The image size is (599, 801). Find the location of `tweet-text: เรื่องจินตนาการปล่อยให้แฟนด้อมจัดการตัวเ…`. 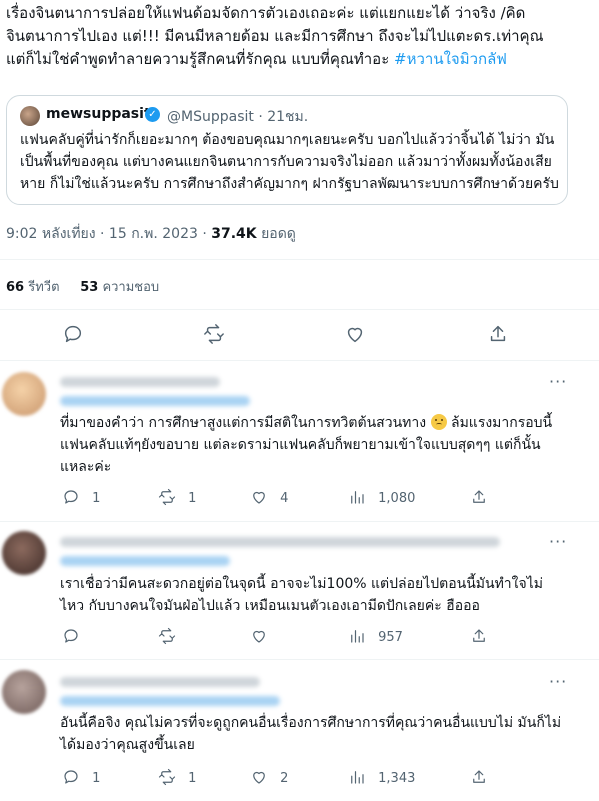

tweet-text: เรื่องจินตนาการปล่อยให้แฟนด้อมจัดการตัวเ… is located at coordinates (286, 36).